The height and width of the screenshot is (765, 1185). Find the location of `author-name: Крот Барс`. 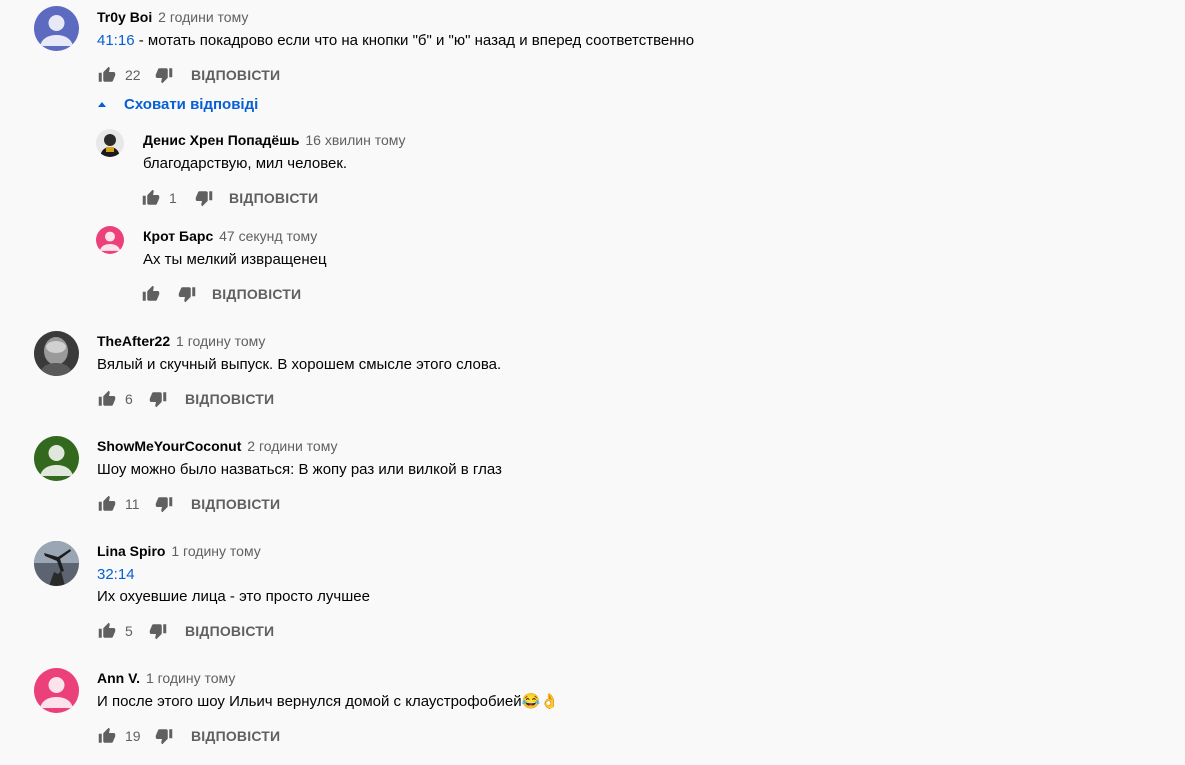

author-name: Крот Барс is located at coordinates (178, 236).